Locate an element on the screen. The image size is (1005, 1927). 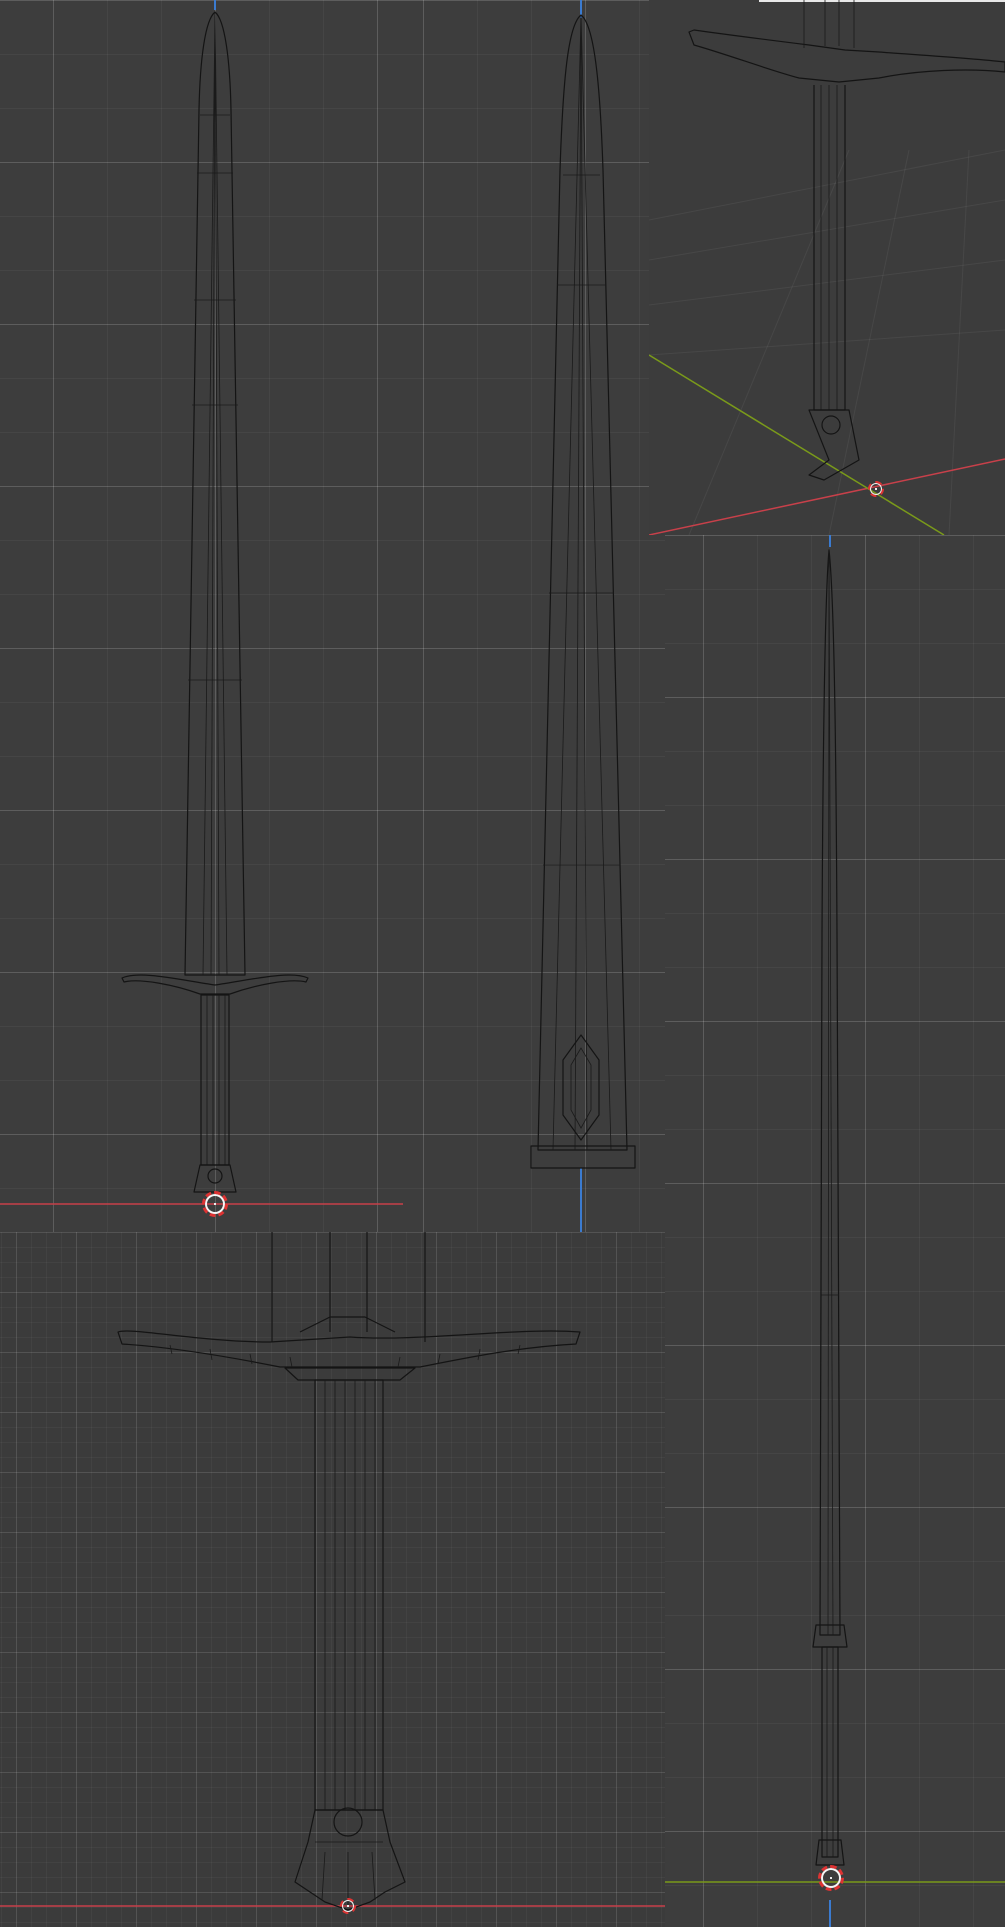
perspective-grid is located at coordinates (827, 342).